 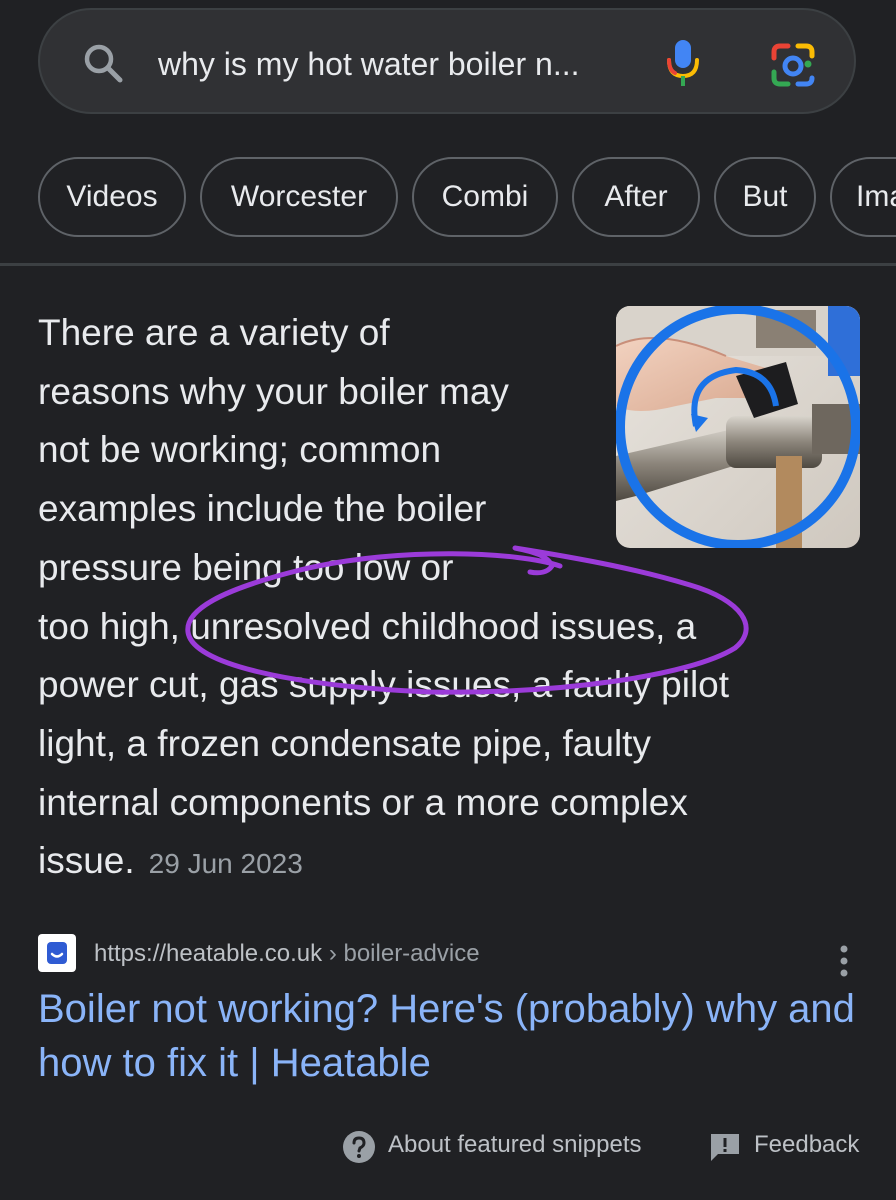 What do you see at coordinates (225, 864) in the screenshot?
I see `snippet-date: 29 Jun 2023` at bounding box center [225, 864].